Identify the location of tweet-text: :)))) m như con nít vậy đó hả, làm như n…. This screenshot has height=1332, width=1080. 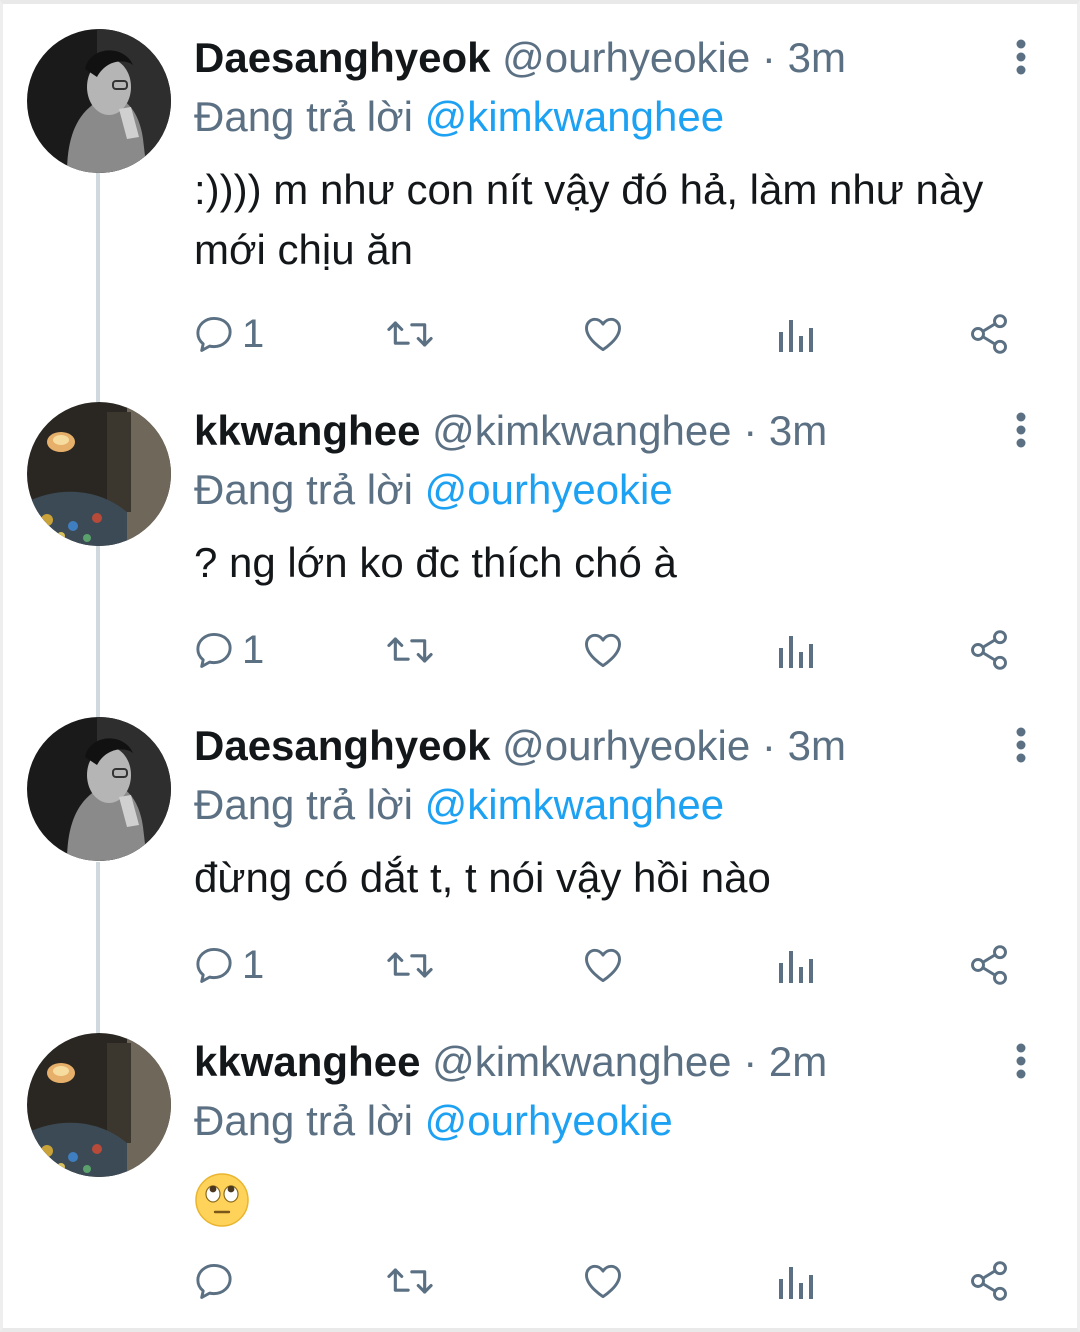
(589, 219).